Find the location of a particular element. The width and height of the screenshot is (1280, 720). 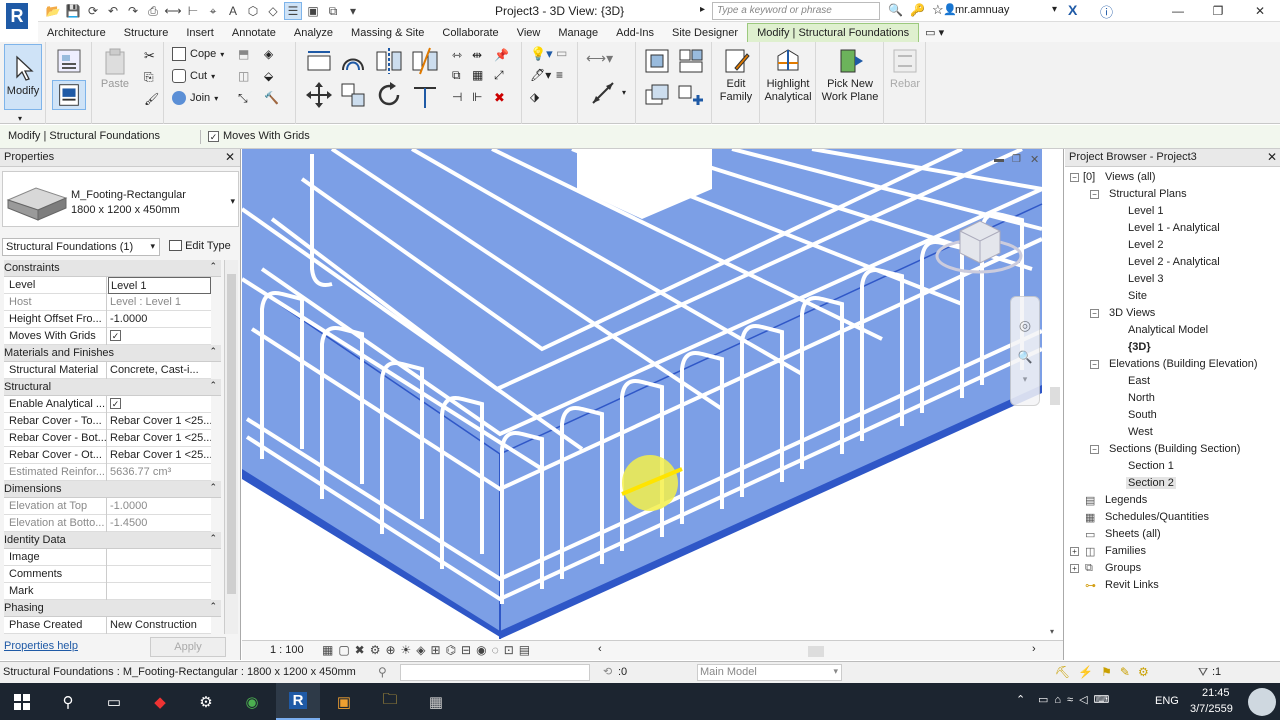

tree-legends: Legends is located at coordinates (1126, 500).